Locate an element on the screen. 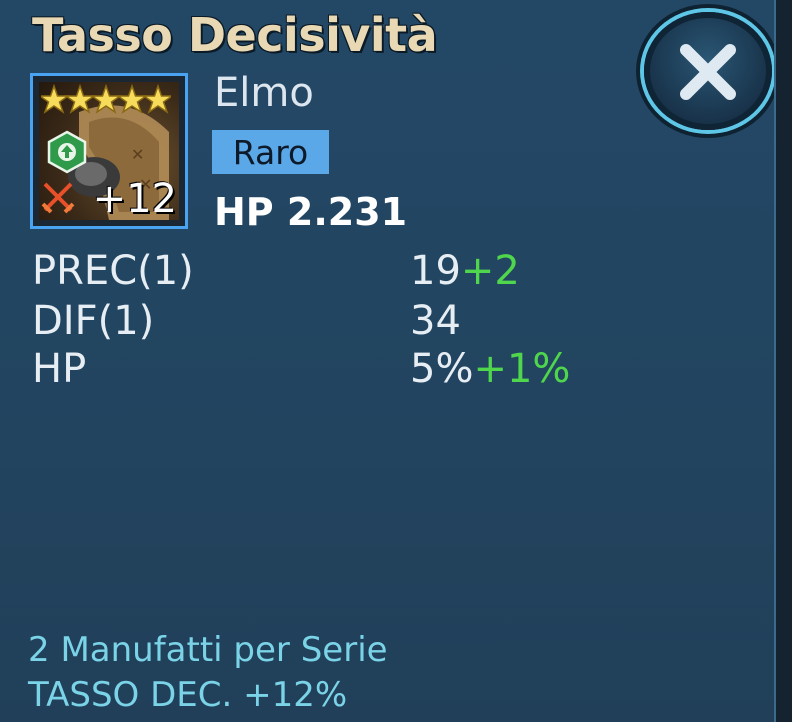 This screenshot has width=792, height=722. helmet-image: ✕ ✕ +12 is located at coordinates (109, 151).